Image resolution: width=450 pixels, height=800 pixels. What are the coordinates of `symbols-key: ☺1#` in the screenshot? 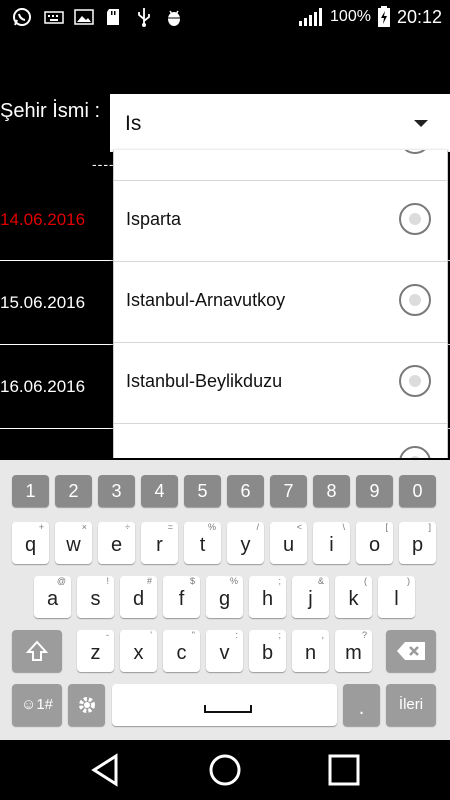 It's located at (37, 705).